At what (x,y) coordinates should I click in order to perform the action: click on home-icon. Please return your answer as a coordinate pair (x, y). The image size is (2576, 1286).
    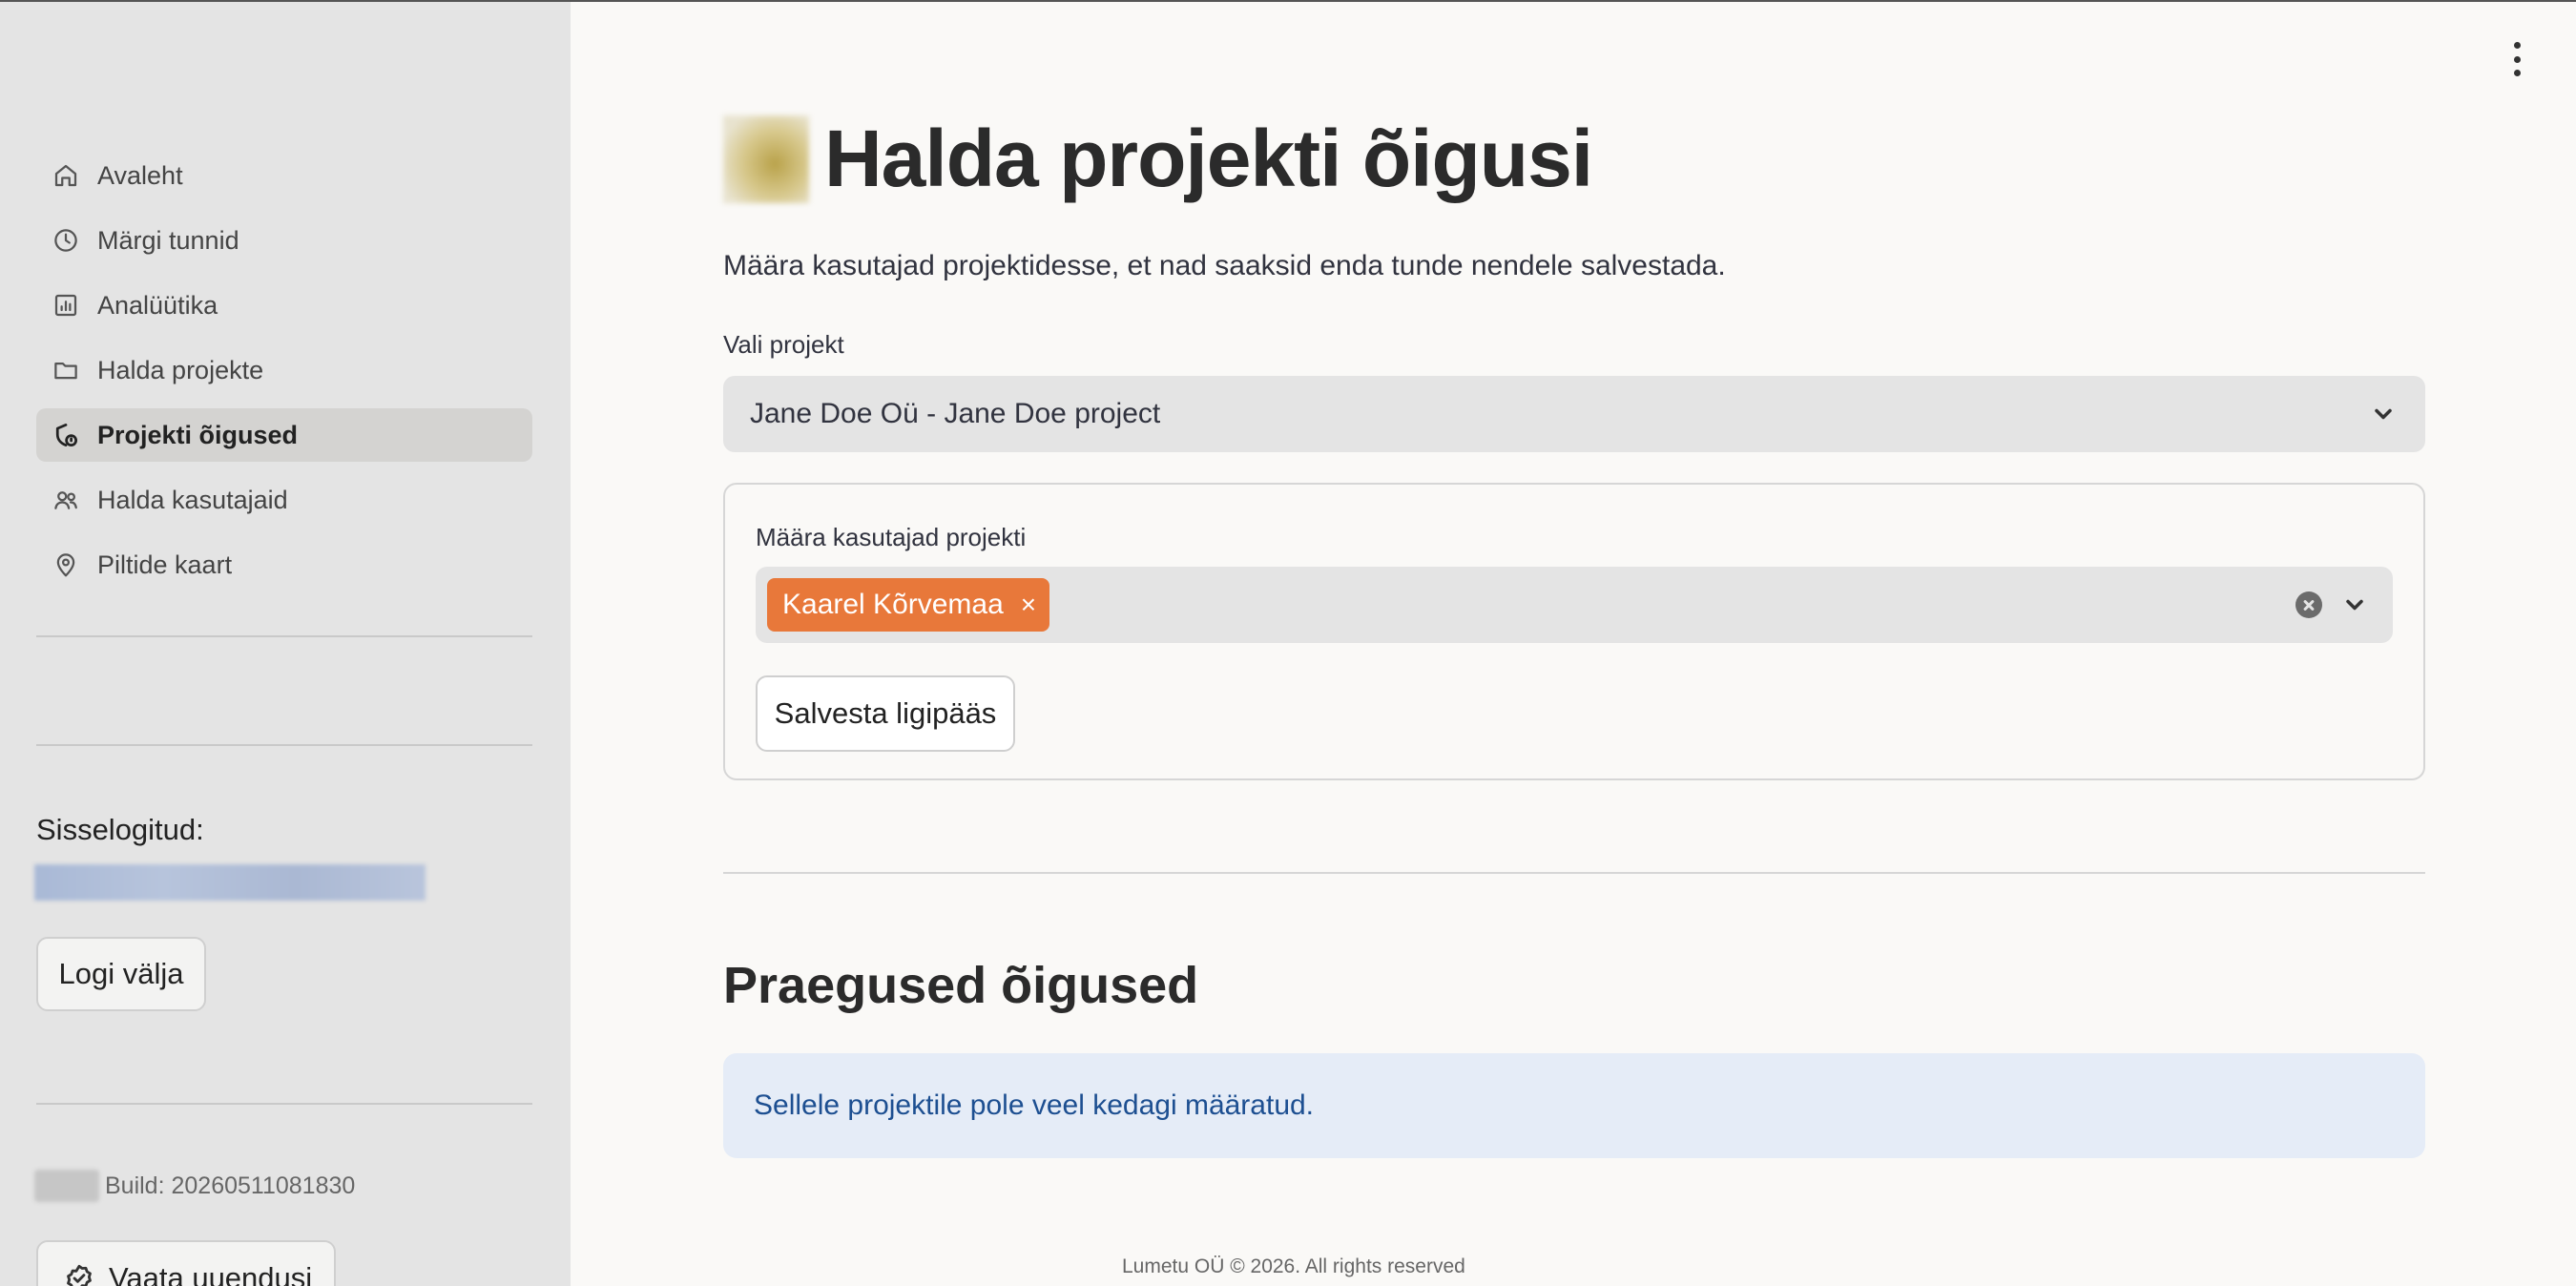
    Looking at the image, I should click on (66, 176).